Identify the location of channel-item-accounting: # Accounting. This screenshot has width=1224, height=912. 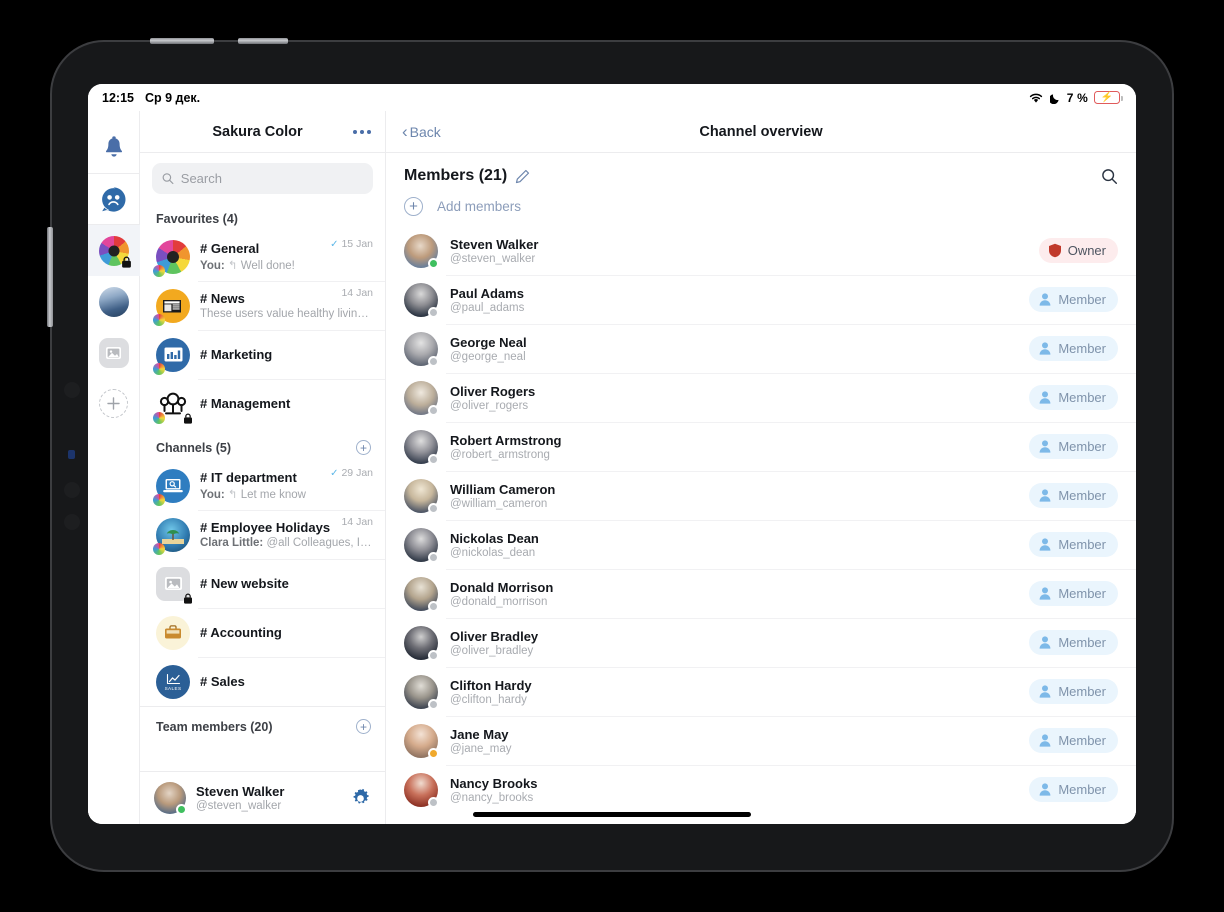
(262, 632).